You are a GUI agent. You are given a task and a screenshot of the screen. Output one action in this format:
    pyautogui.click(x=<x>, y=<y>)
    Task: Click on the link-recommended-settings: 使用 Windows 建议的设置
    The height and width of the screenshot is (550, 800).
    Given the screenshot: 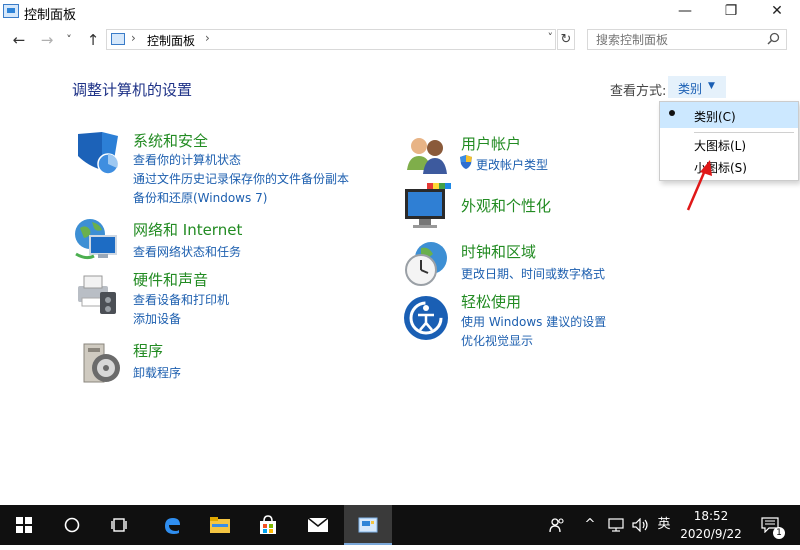 What is the action you would take?
    pyautogui.click(x=533, y=321)
    